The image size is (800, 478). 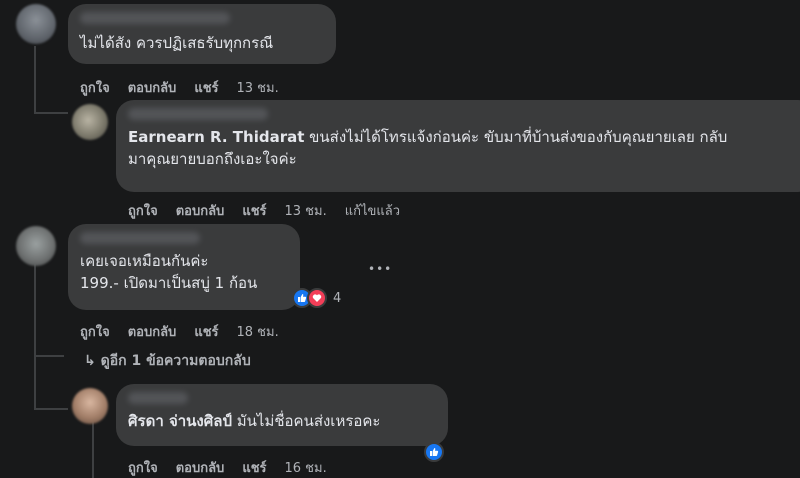 I want to click on comment-actions: ถูกใจ ตอบกลับ แชร์ 16 ชม., so click(x=227, y=467).